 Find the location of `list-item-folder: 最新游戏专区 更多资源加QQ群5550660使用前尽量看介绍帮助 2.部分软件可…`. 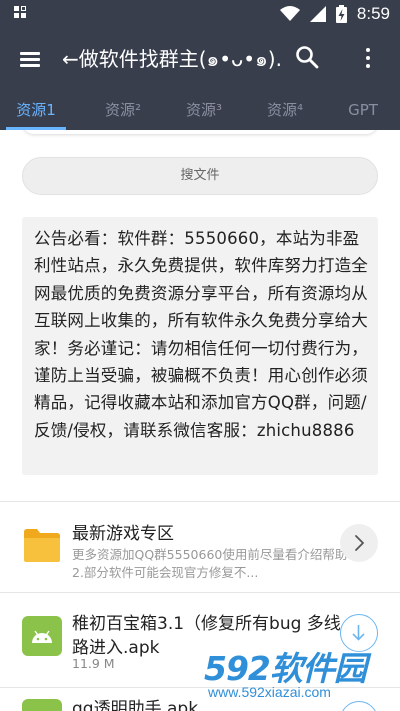

list-item-folder: 最新游戏专区 更多资源加QQ群5550660使用前尽量看介绍帮助 2.部分软件可… is located at coordinates (200, 550).